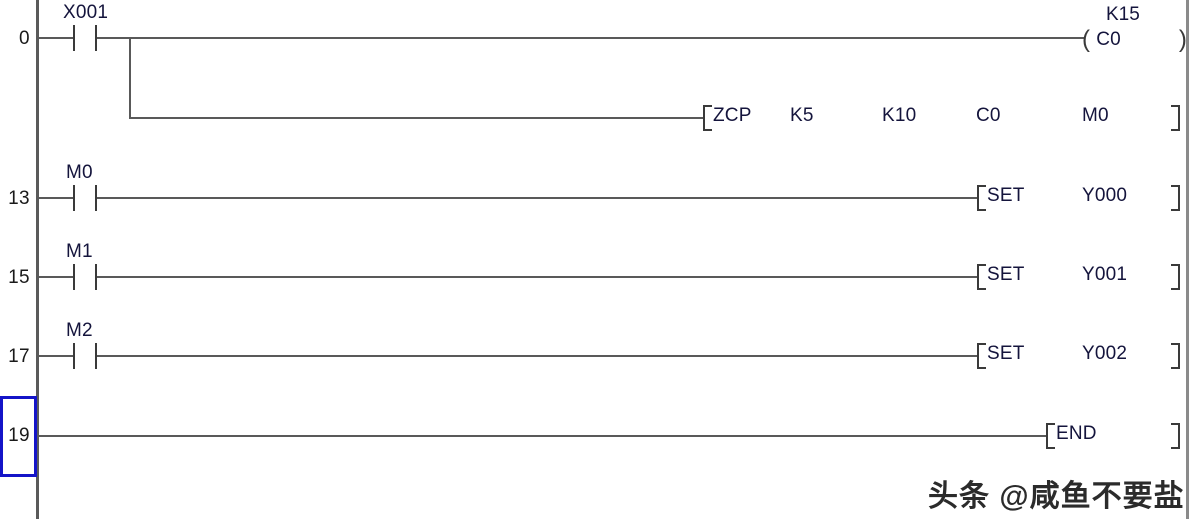 Image resolution: width=1200 pixels, height=519 pixels. Describe the element at coordinates (1104, 354) in the screenshot. I see `instruction-operand-y002: Y002` at that location.